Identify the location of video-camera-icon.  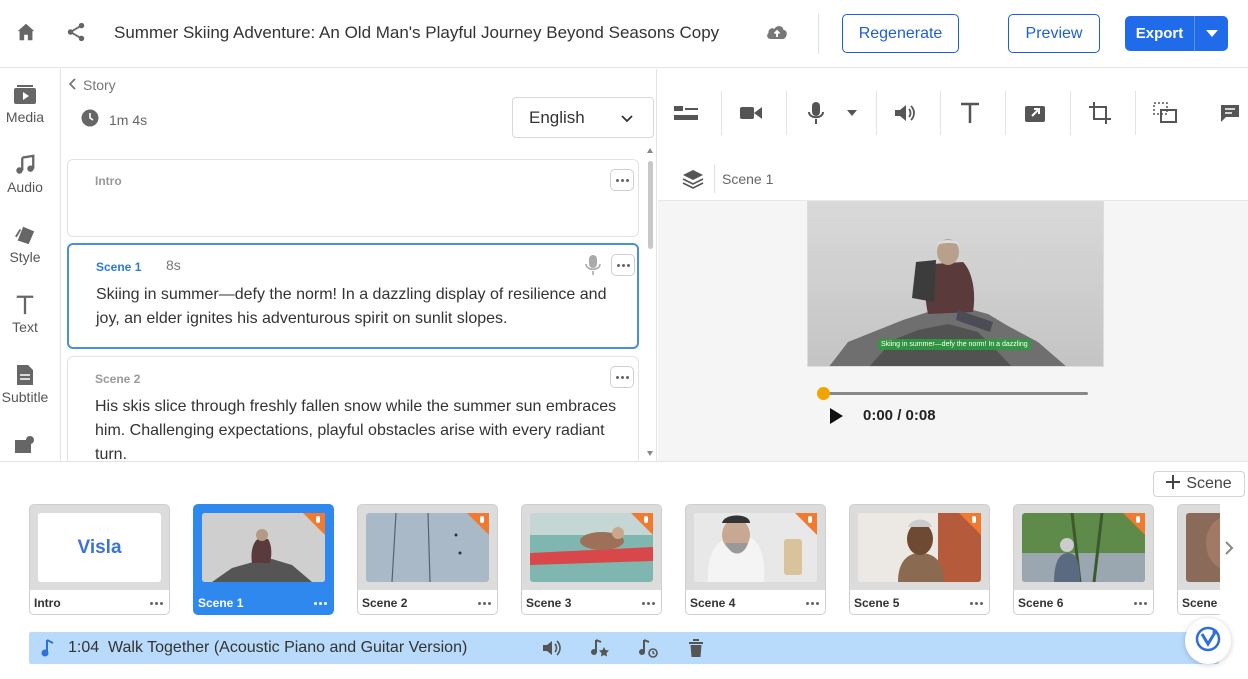
(751, 113).